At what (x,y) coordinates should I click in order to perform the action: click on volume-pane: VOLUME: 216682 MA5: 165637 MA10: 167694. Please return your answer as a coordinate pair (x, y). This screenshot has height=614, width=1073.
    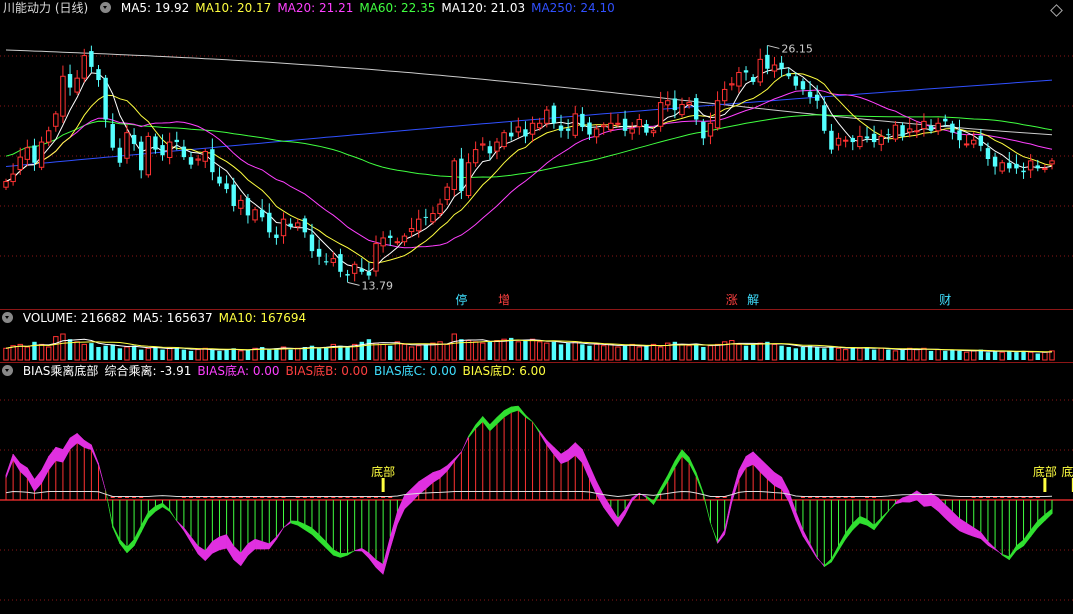
    Looking at the image, I should click on (536, 336).